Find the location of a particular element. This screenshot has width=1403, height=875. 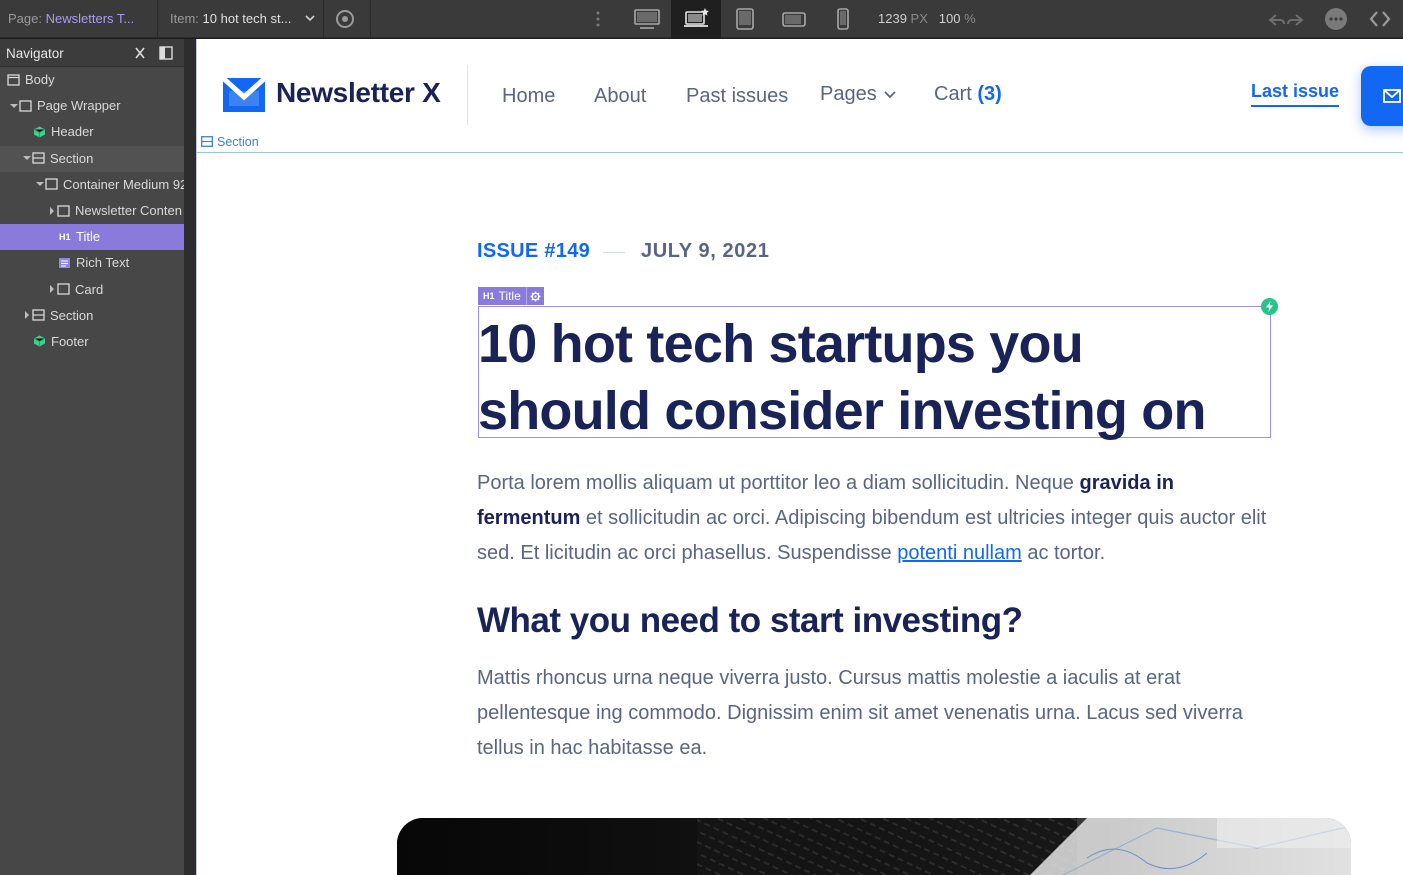

canvas-size-readout: 1239 PX 100 % is located at coordinates (927, 18).